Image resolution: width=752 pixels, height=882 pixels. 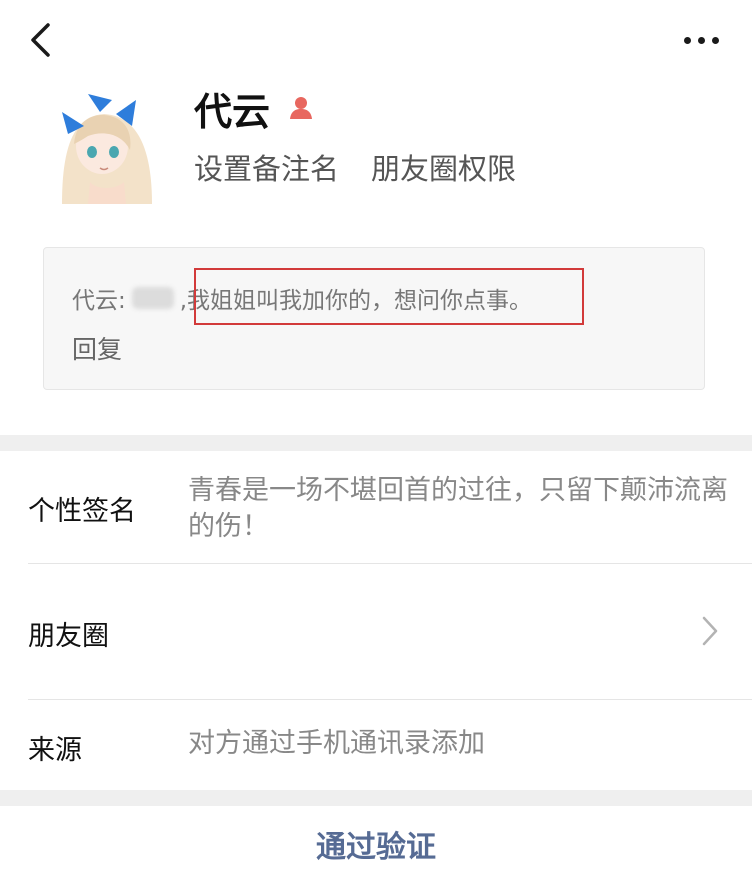 I want to click on message-sender: 代云:, so click(x=99, y=301).